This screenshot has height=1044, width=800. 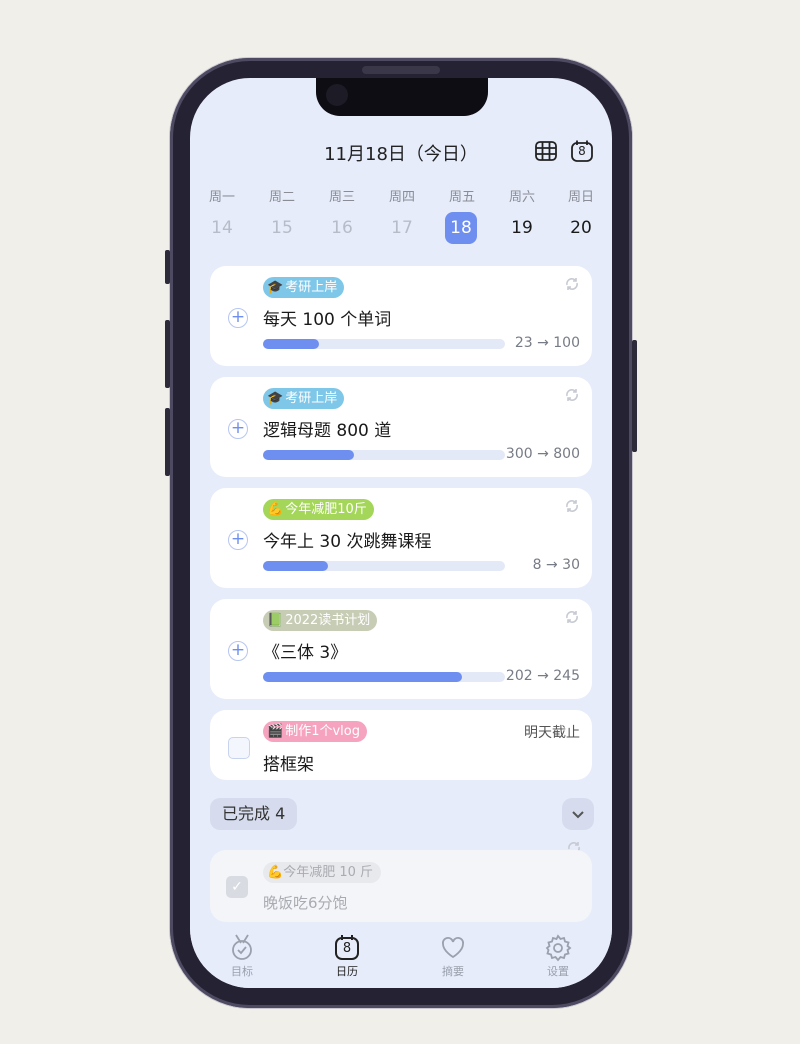 What do you see at coordinates (402, 228) in the screenshot?
I see `date-cell: 17` at bounding box center [402, 228].